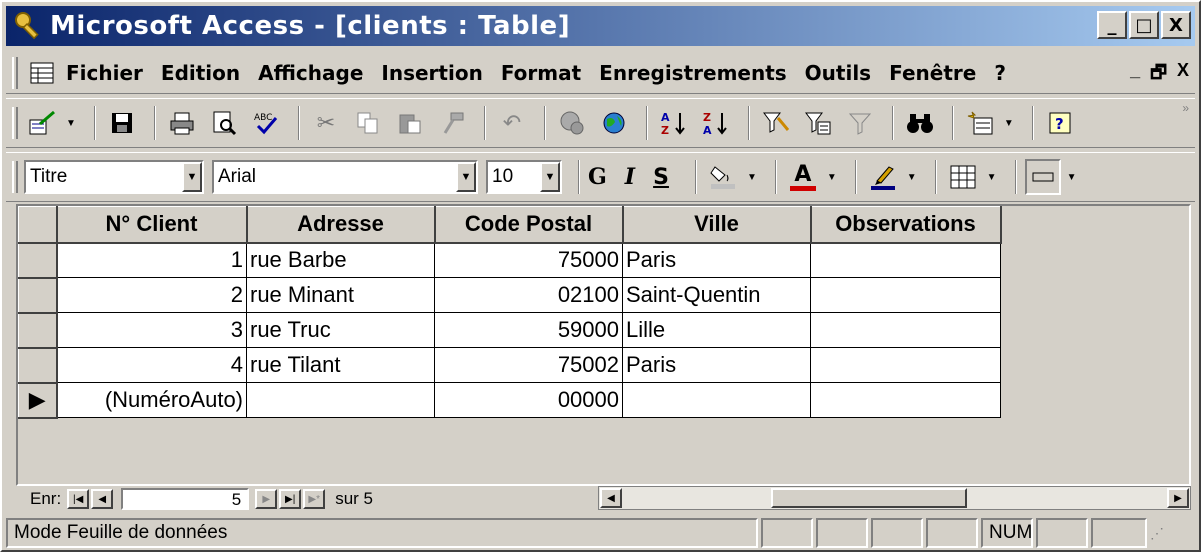  Describe the element at coordinates (528, 260) in the screenshot. I see `cell-code-postal: 75000` at that location.